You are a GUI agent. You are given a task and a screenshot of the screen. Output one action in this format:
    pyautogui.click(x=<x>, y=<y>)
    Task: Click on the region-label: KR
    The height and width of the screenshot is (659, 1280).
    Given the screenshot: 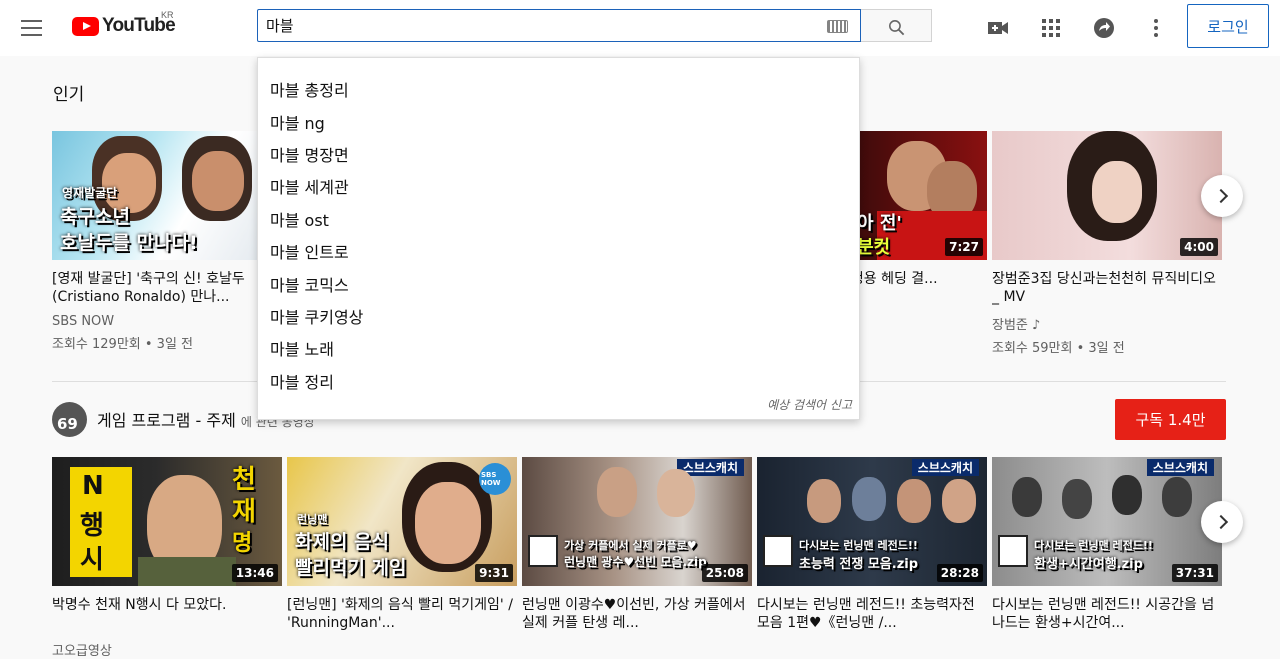 What is the action you would take?
    pyautogui.click(x=167, y=15)
    